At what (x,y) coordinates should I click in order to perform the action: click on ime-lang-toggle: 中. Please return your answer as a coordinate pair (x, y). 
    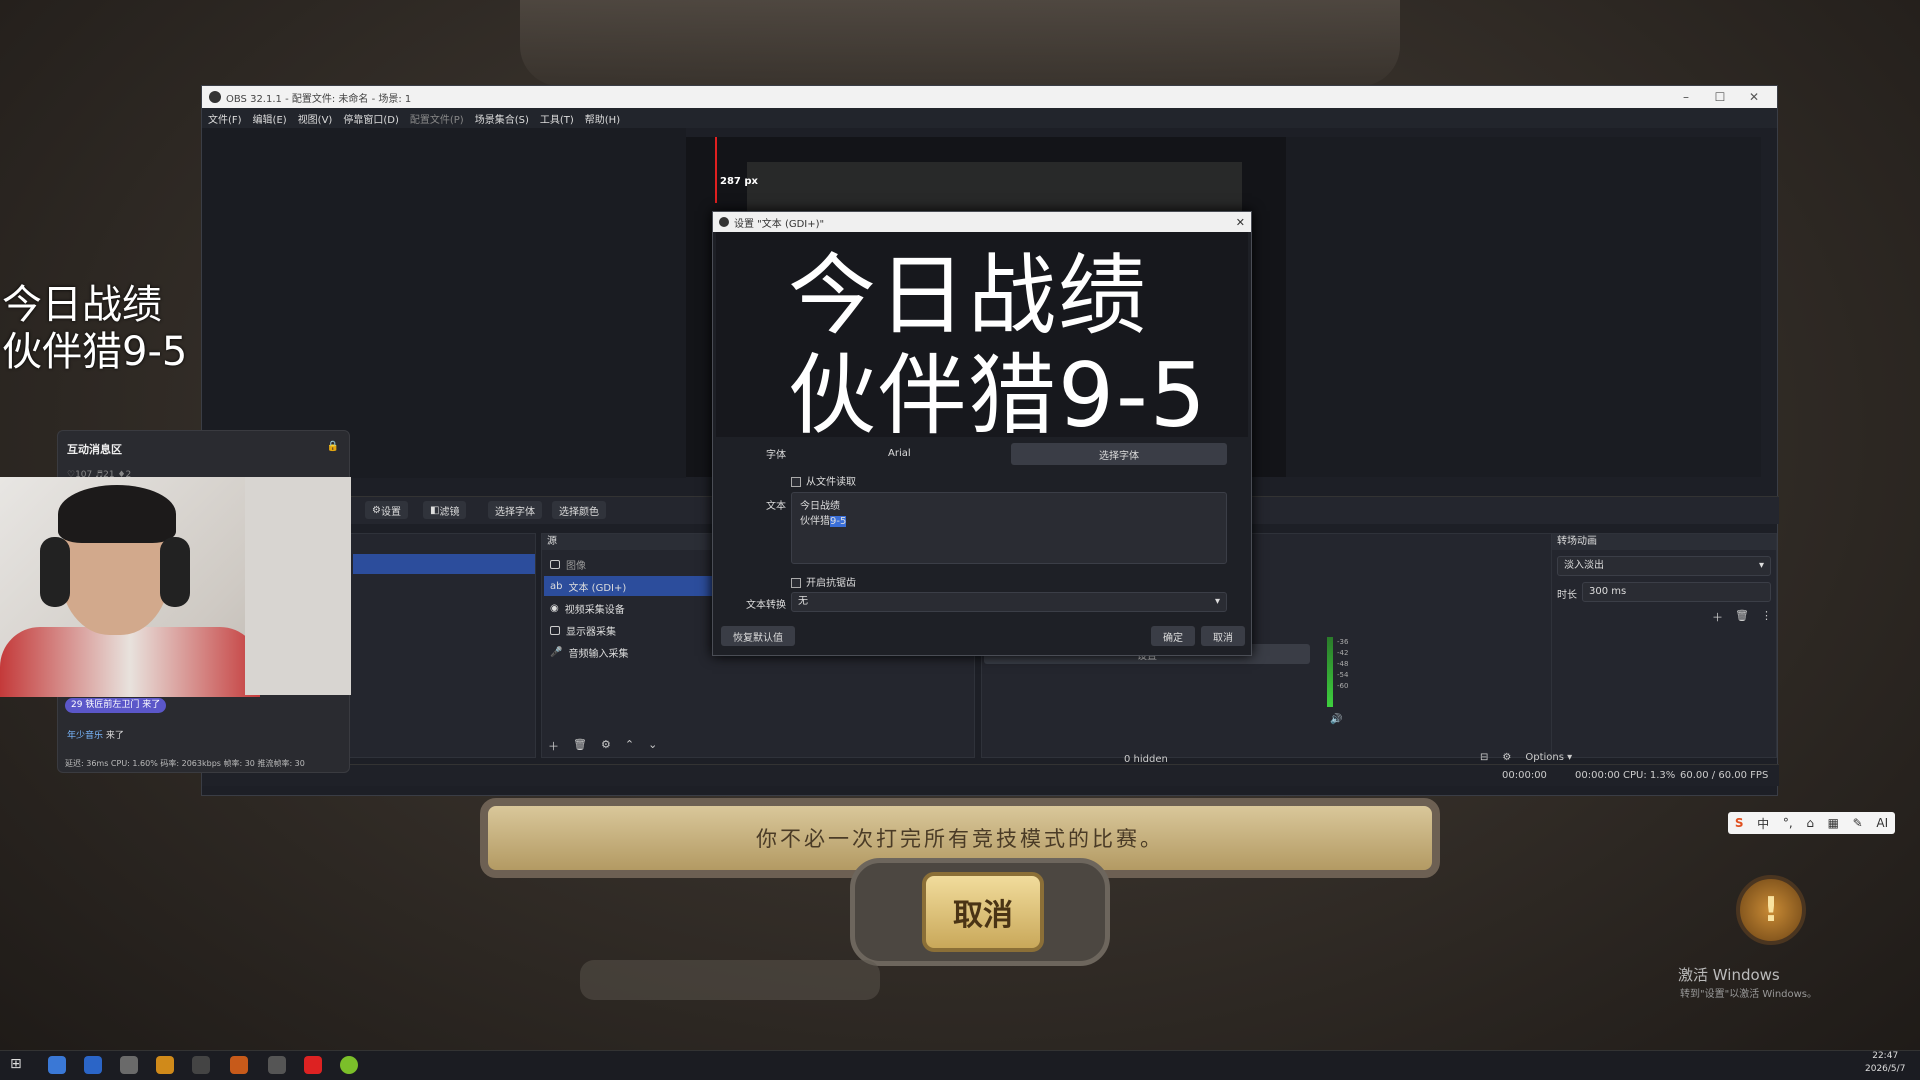
    Looking at the image, I should click on (1763, 823).